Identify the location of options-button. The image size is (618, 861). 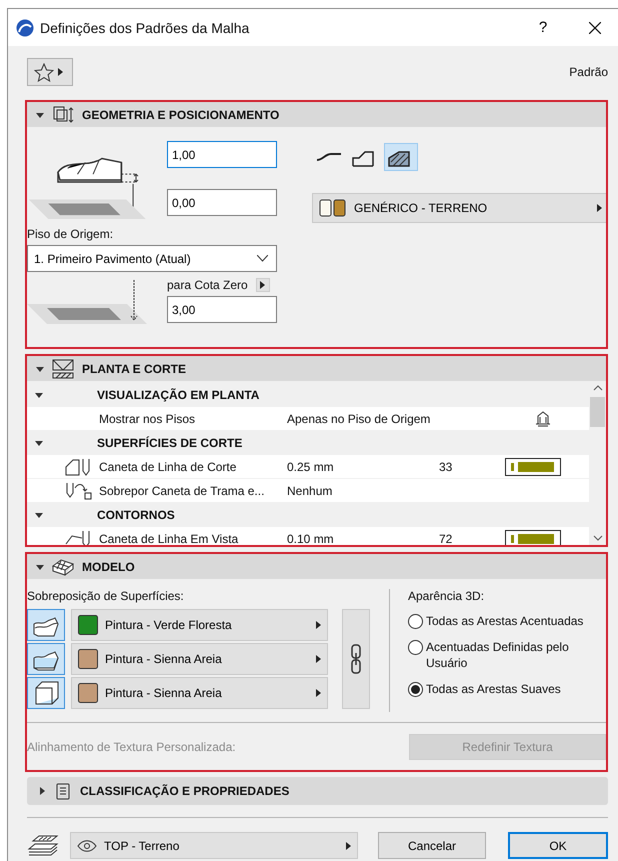
(263, 285).